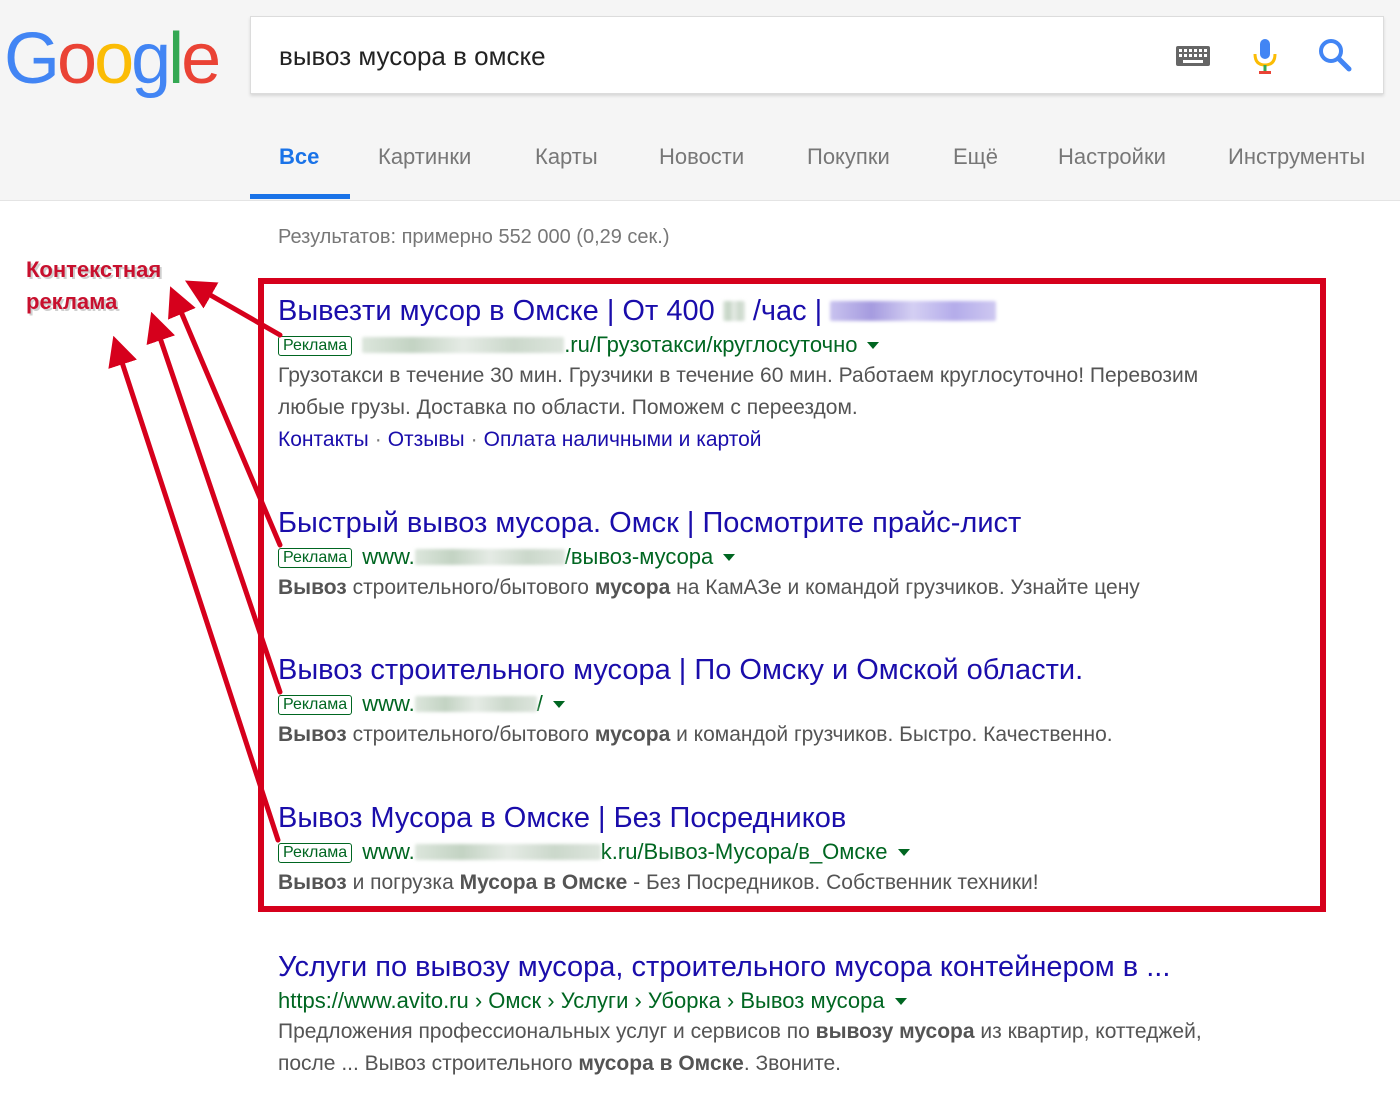  I want to click on tab-settings: Настройки, so click(1112, 157).